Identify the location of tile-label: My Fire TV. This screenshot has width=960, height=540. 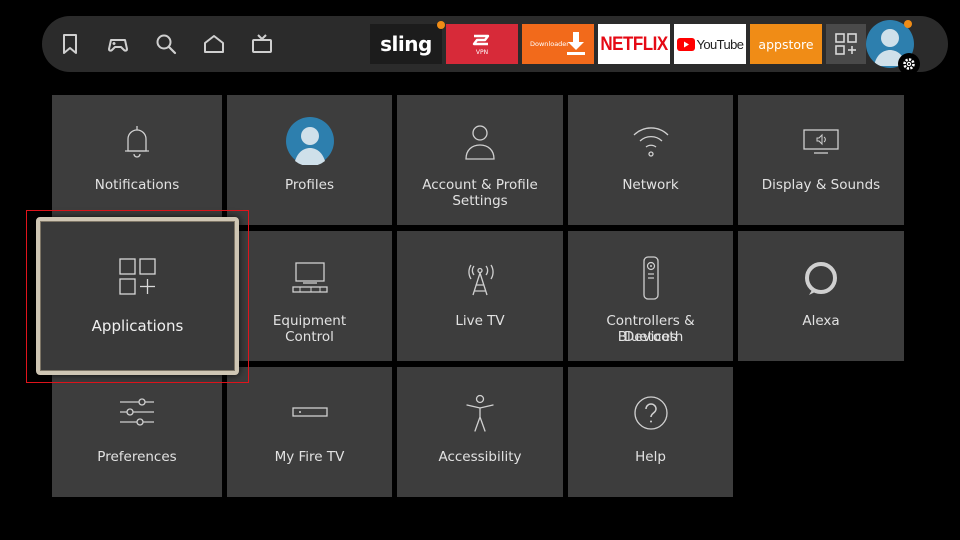
(309, 457).